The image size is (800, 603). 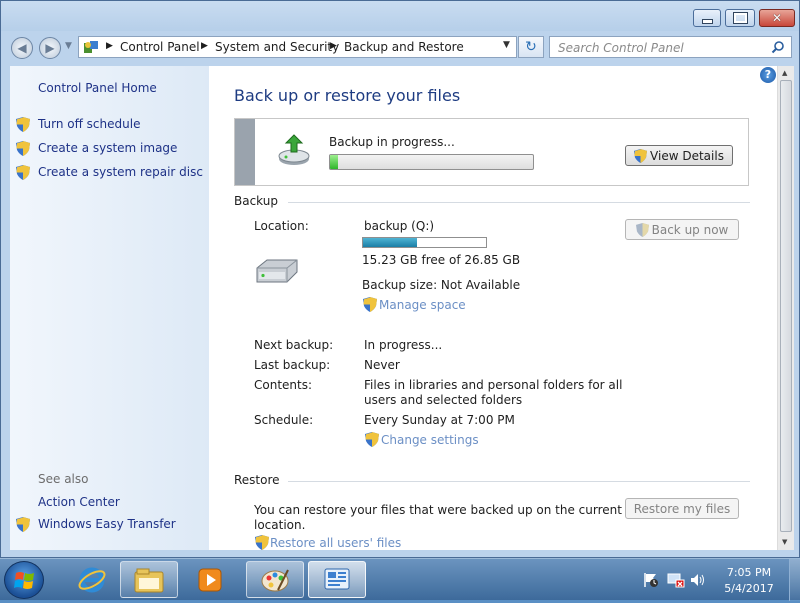 I want to click on maximize-icon, so click(x=740, y=18).